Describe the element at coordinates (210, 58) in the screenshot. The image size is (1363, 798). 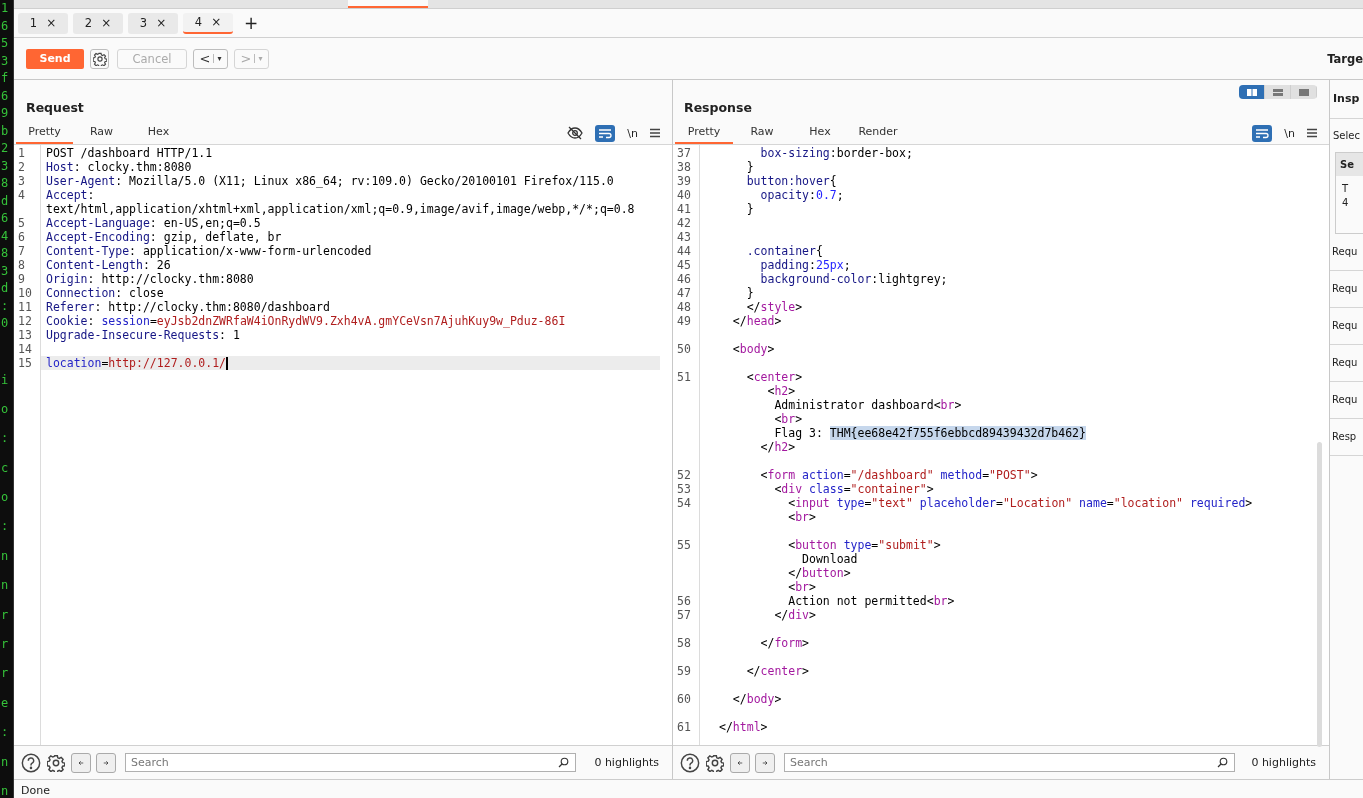
I see `back-button: < ▾` at that location.